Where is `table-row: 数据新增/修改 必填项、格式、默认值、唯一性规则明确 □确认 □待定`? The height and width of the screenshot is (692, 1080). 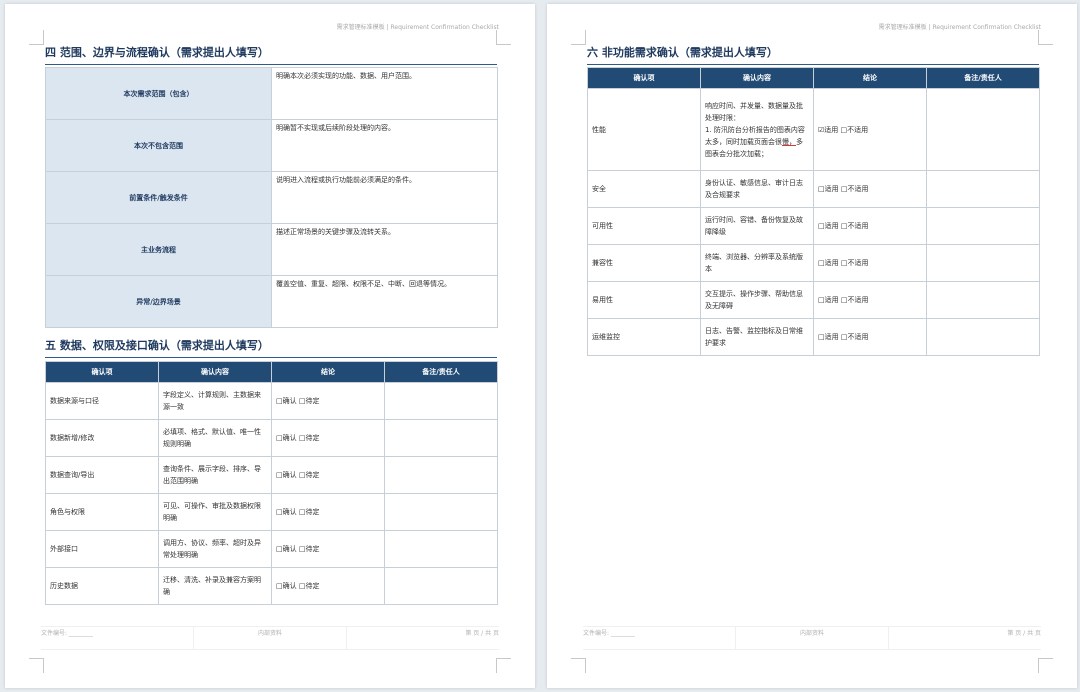 table-row: 数据新增/修改 必填项、格式、默认值、唯一性规则明确 □确认 □待定 is located at coordinates (271, 438).